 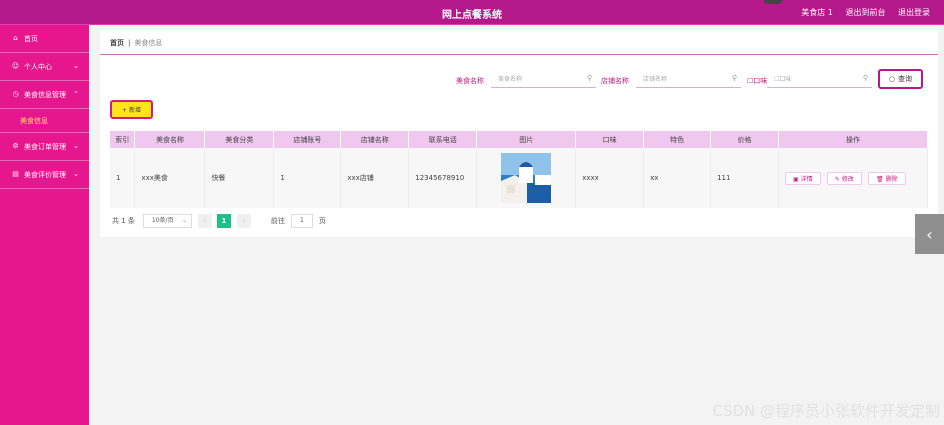 I want to click on sidebar-item-orders: ⚙ 美食订单管理 ⌄, so click(x=44, y=147).